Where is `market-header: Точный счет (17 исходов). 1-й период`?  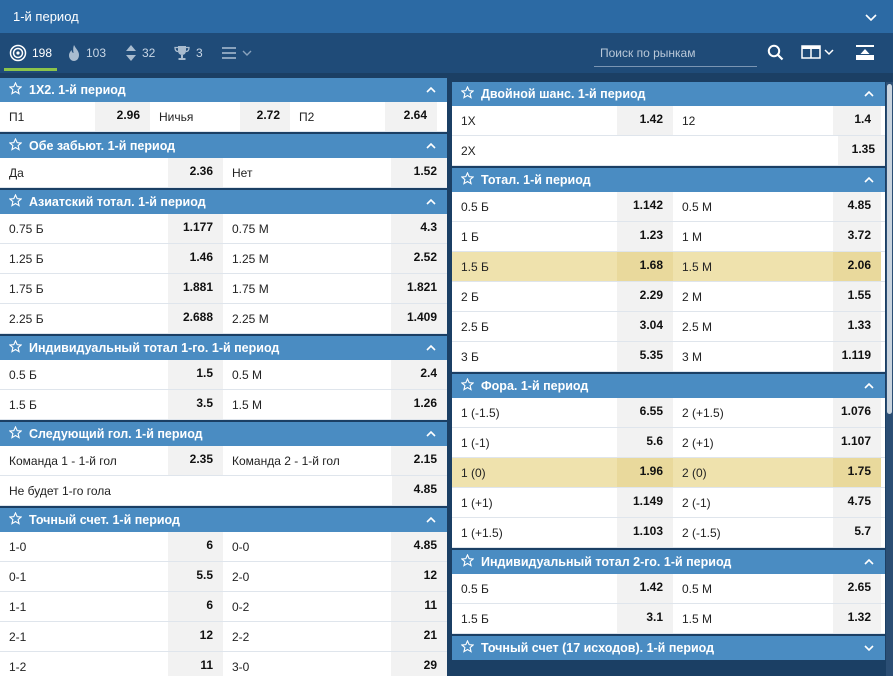
market-header: Точный счет (17 исходов). 1-й период is located at coordinates (668, 648).